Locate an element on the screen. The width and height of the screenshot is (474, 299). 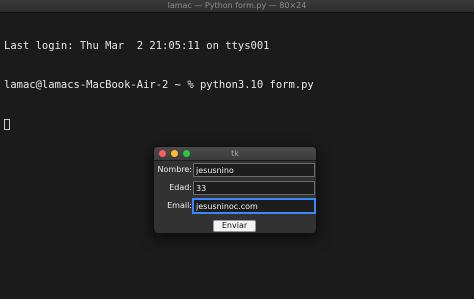
terminal-title: lamac — Python form.py — 80×24 is located at coordinates (237, 5).